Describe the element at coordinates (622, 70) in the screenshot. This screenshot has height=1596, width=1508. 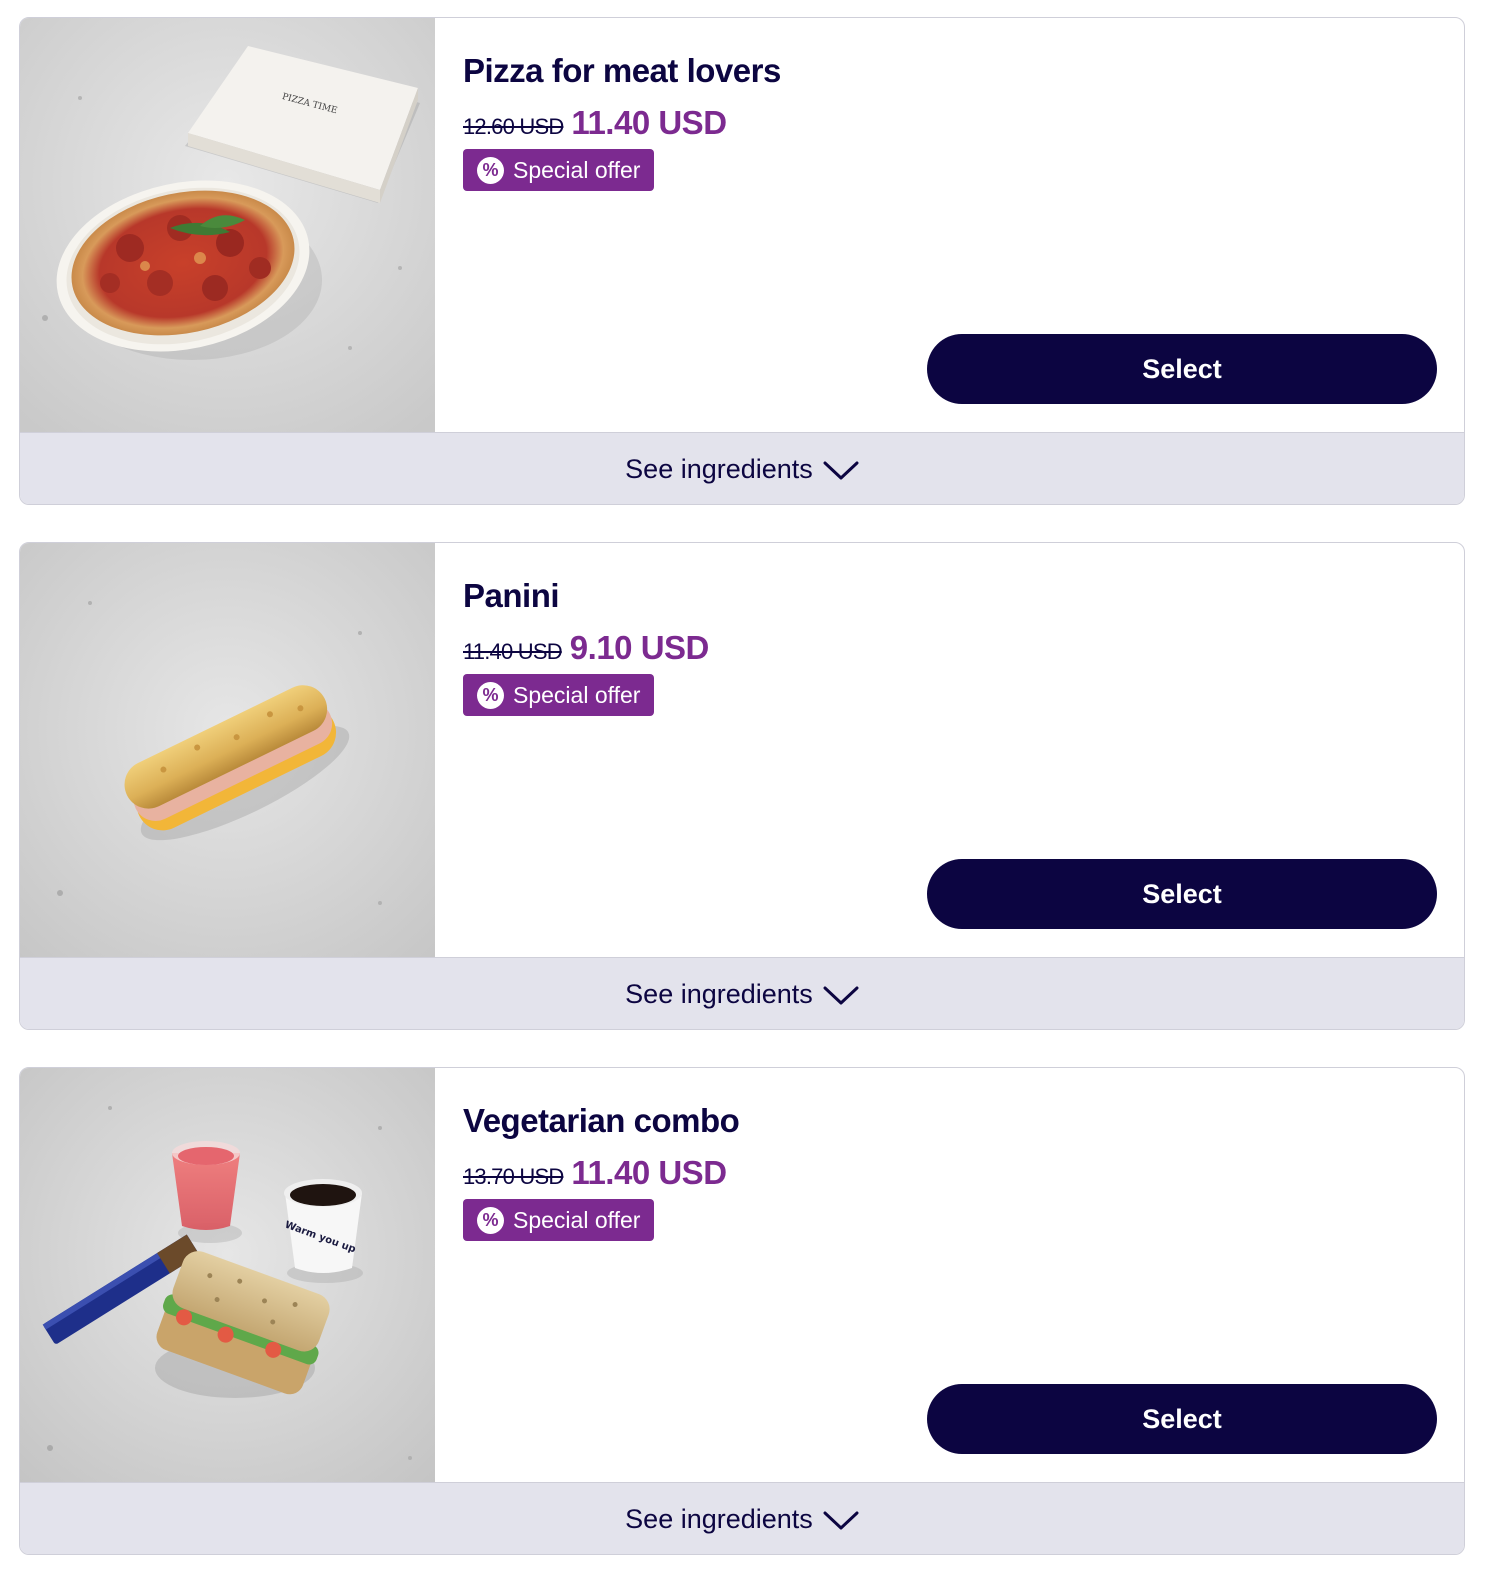
I see `product-title: Pizza for meat lovers` at that location.